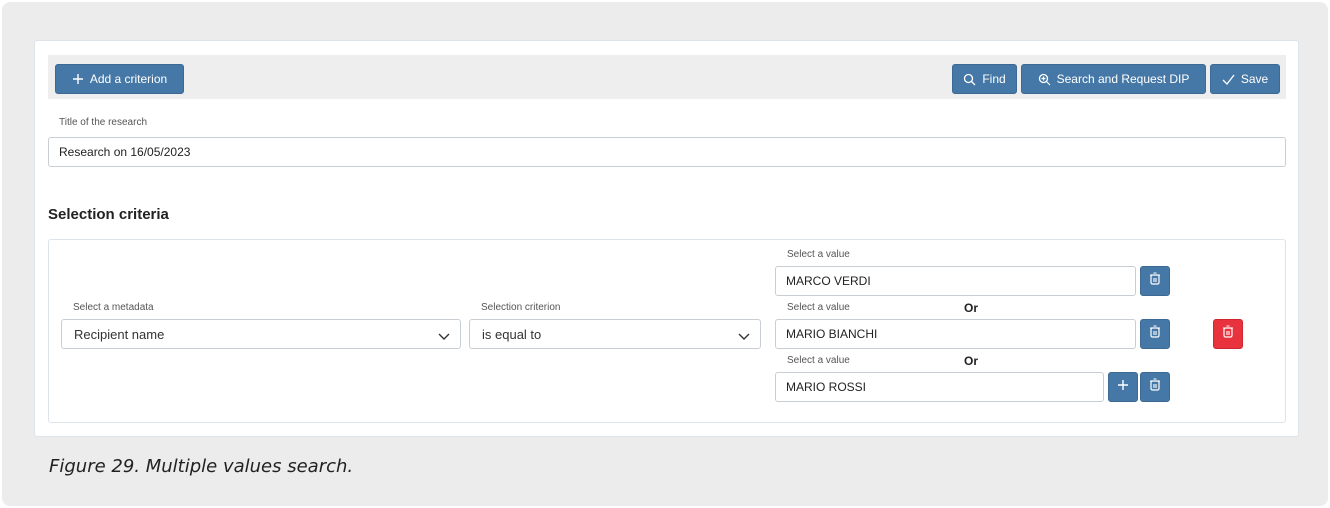  What do you see at coordinates (108, 214) in the screenshot?
I see `section-title: Selection criteria` at bounding box center [108, 214].